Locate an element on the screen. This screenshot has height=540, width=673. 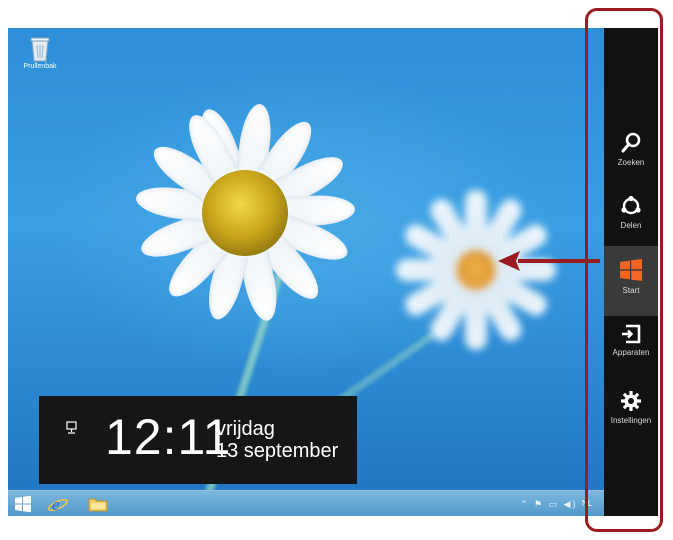
taskbar-start-button is located at coordinates (24, 504).